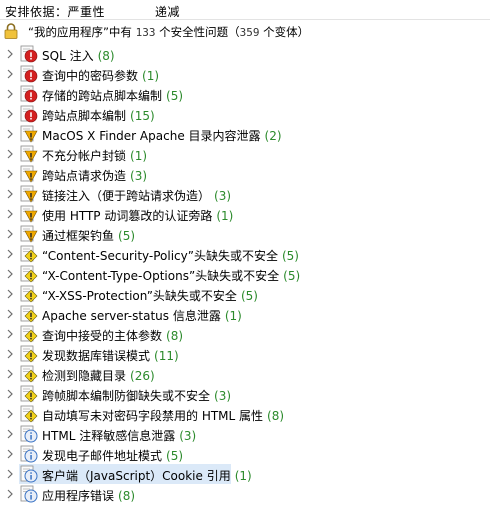 The height and width of the screenshot is (505, 490). I want to click on issue-row: 客户端（JavaScript）Cookie 引用 (1), so click(245, 474).